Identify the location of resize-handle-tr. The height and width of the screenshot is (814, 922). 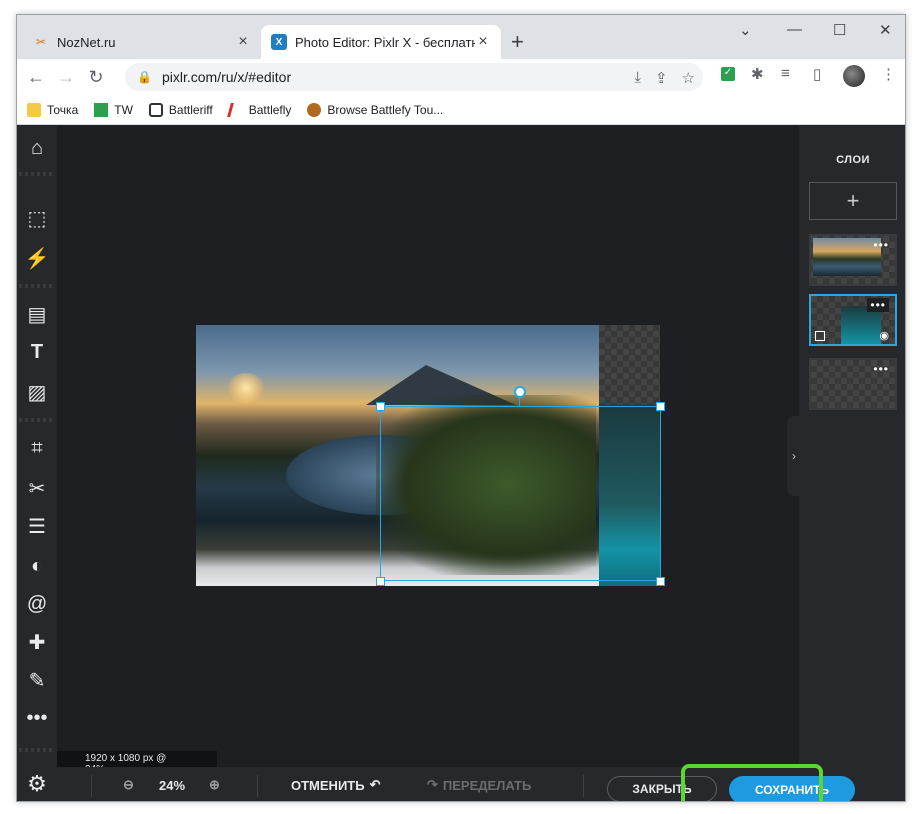
(660, 406).